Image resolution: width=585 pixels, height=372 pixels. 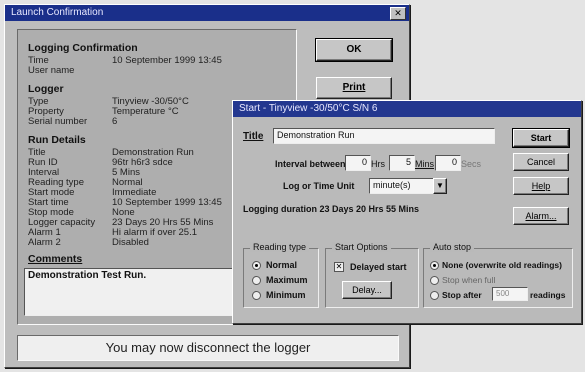 What do you see at coordinates (384, 136) in the screenshot?
I see `title-input: Demonstration Run` at bounding box center [384, 136].